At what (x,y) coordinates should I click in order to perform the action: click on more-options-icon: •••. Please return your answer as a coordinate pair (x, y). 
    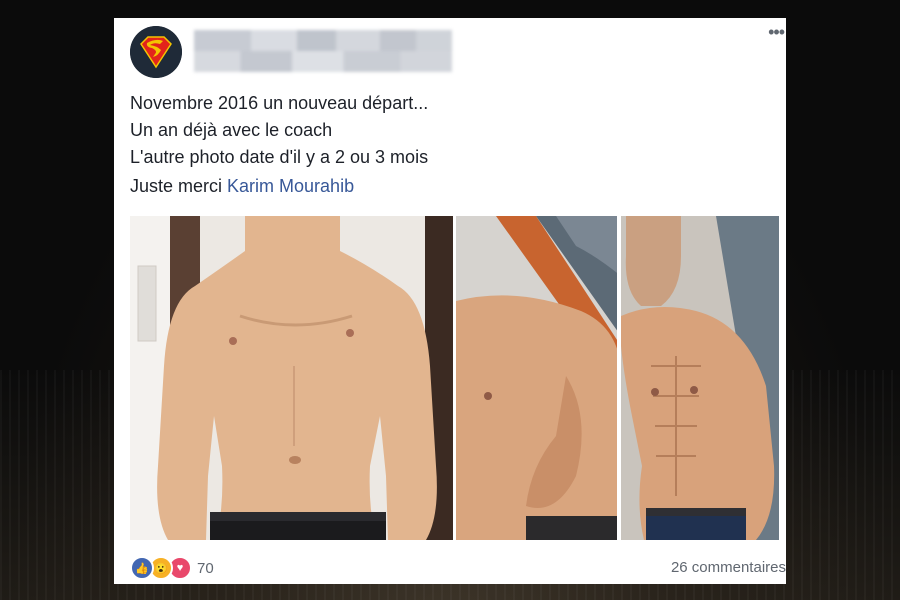
    Looking at the image, I should click on (776, 32).